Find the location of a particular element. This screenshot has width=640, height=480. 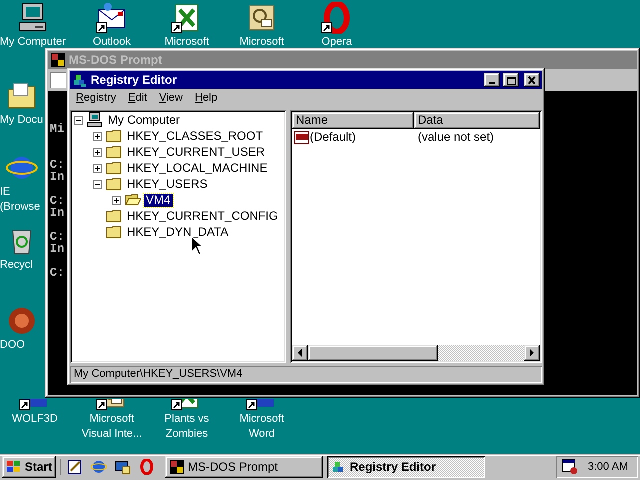

column-header: Data is located at coordinates (477, 120).